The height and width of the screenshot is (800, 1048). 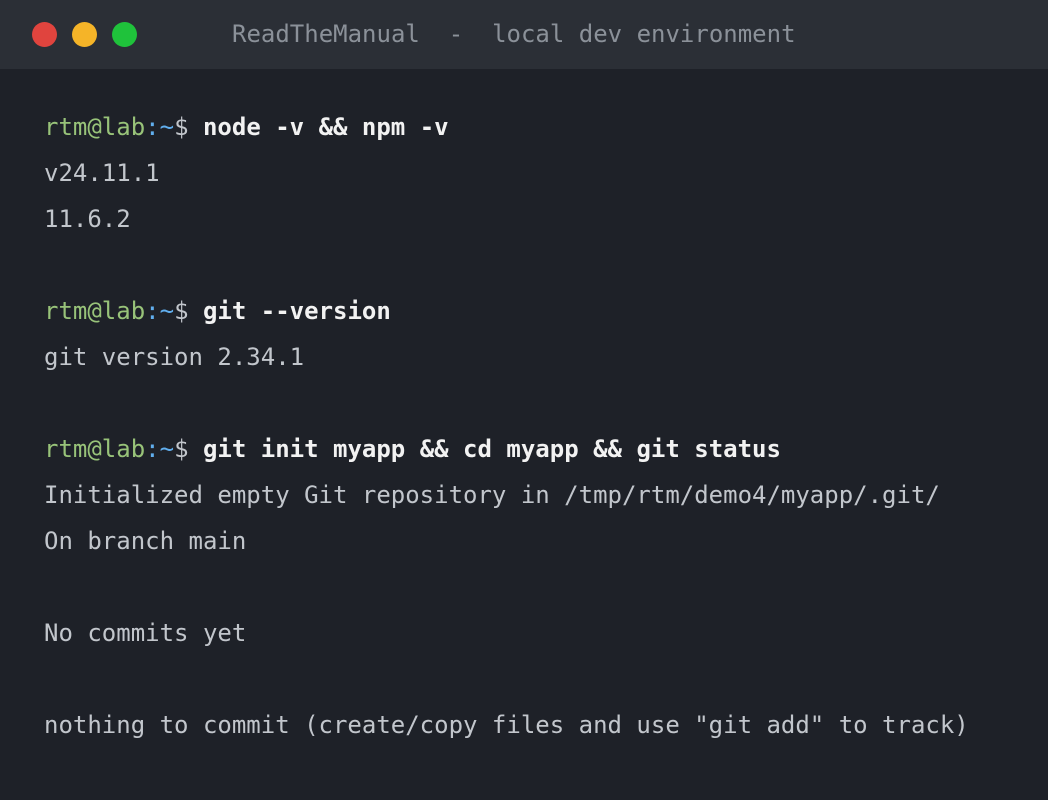 What do you see at coordinates (296, 311) in the screenshot?
I see `command-text: git --version` at bounding box center [296, 311].